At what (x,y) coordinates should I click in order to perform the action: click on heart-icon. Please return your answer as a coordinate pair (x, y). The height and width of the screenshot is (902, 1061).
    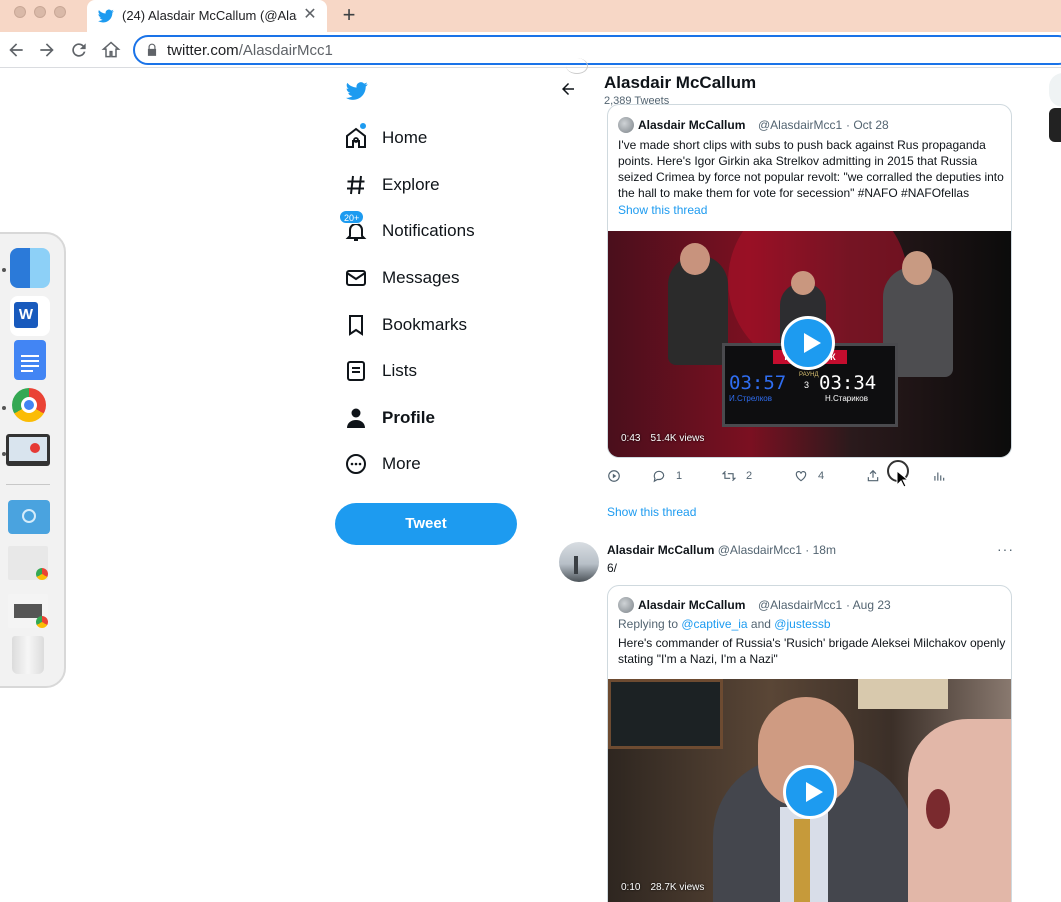
    Looking at the image, I should click on (801, 476).